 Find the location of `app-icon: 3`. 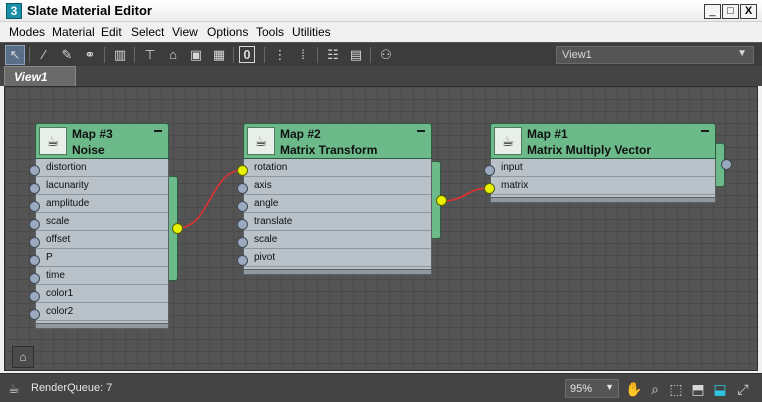

app-icon: 3 is located at coordinates (14, 11).